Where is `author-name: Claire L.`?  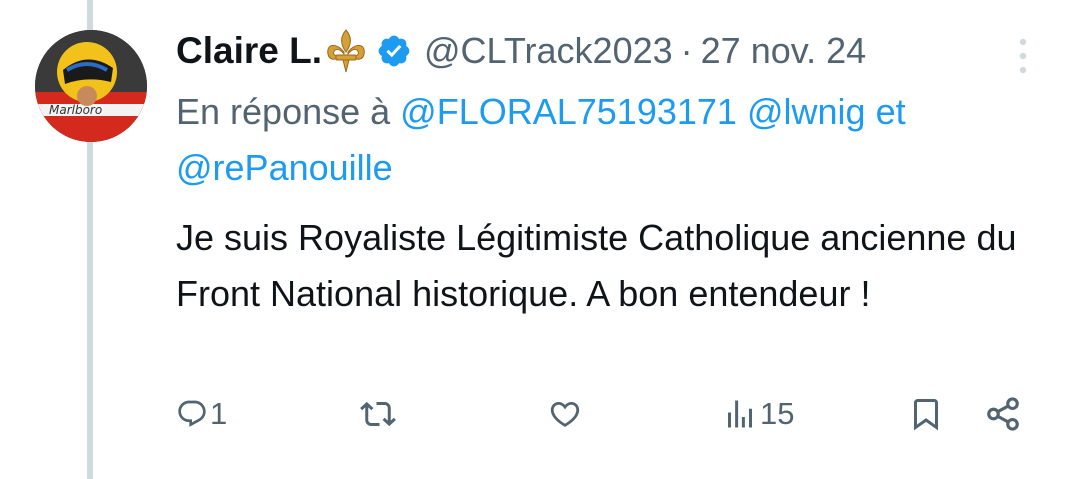 author-name: Claire L. is located at coordinates (249, 51).